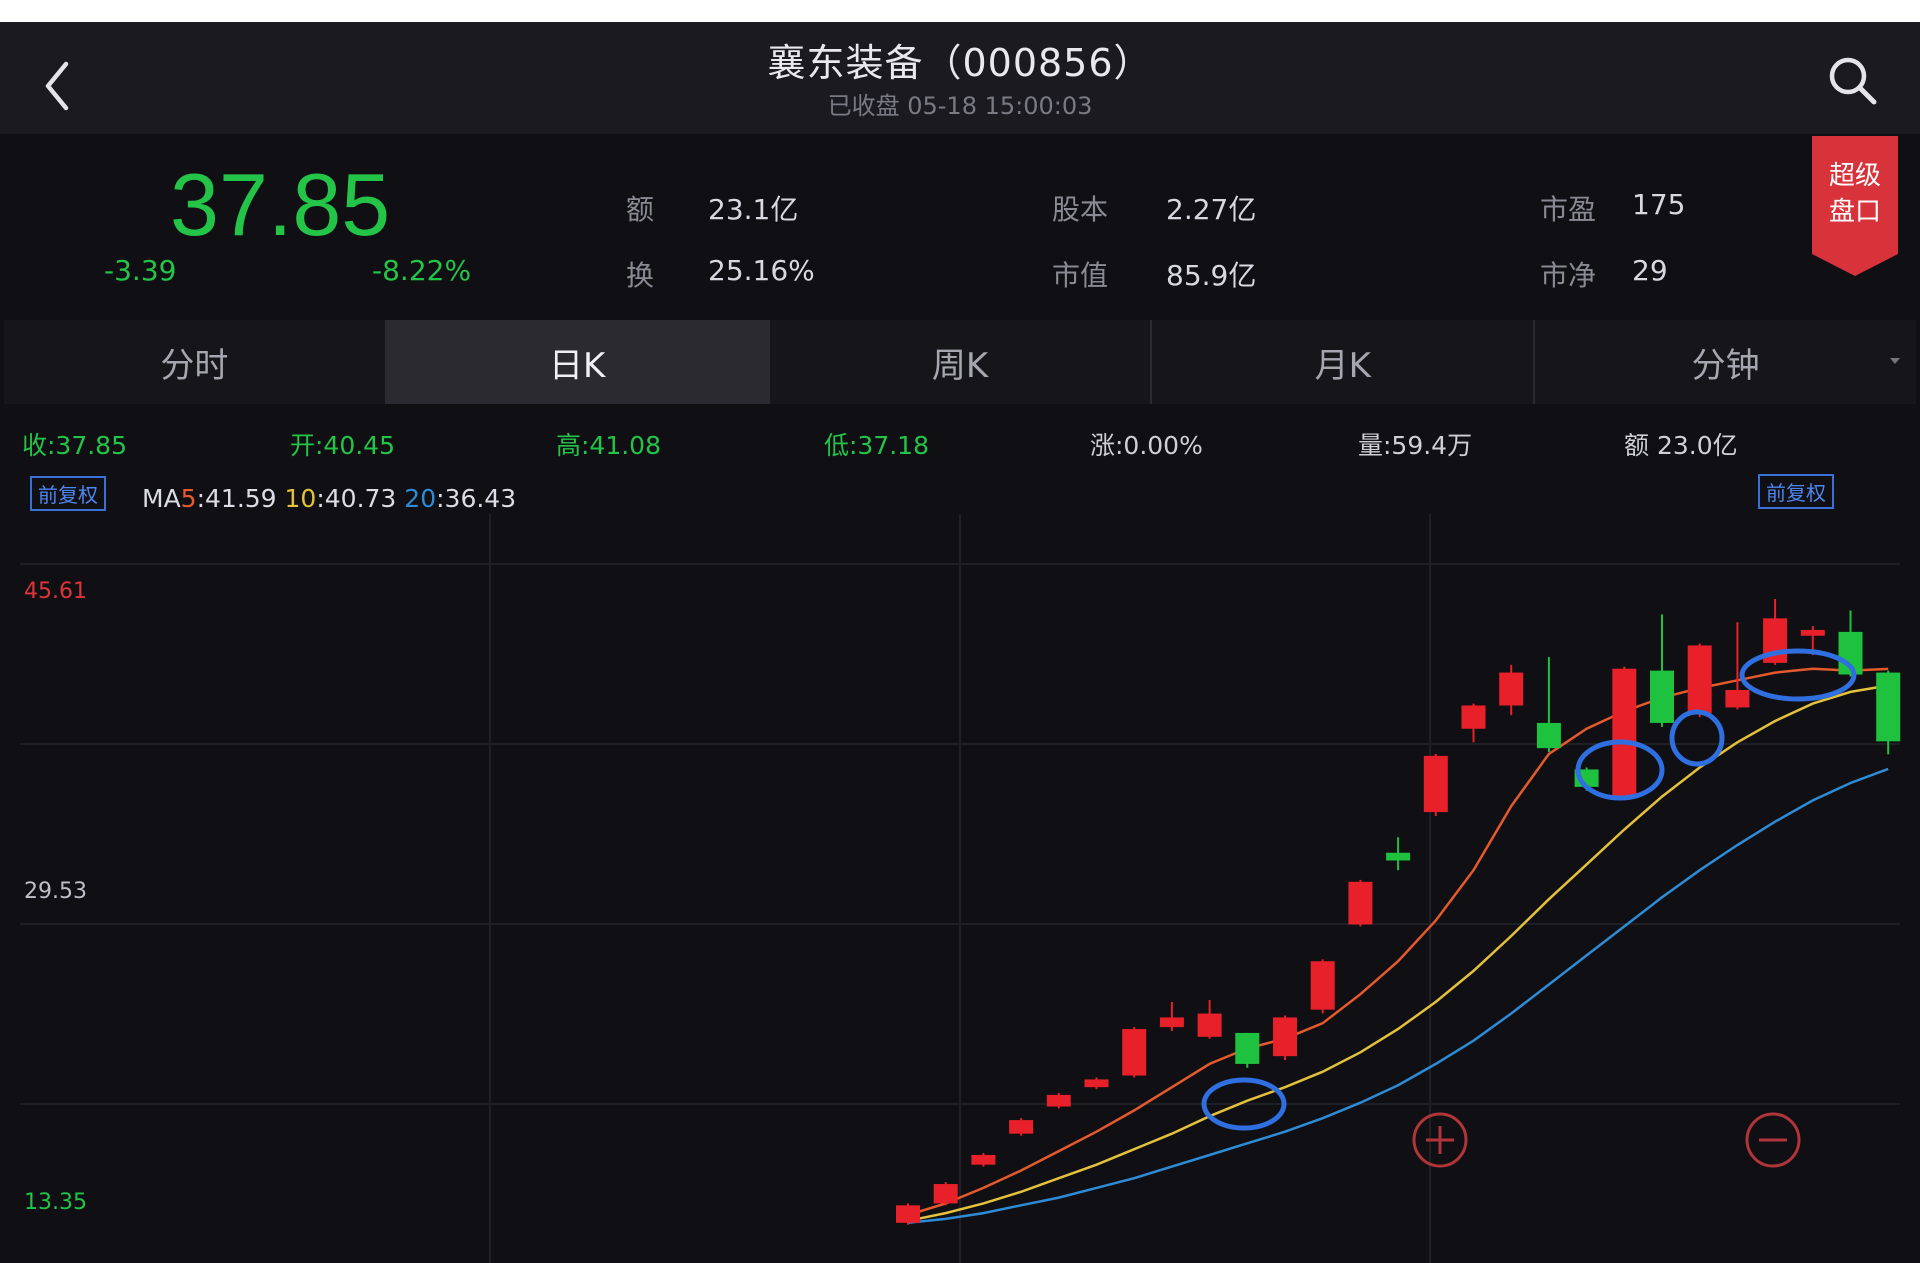  I want to click on tab-label: 月K, so click(1342, 365).